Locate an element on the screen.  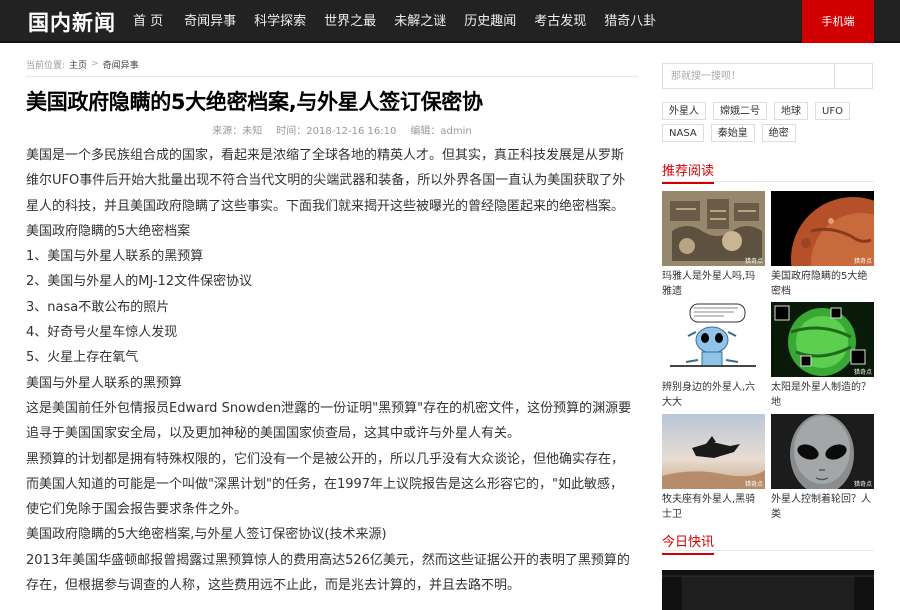
tag-nasa: NASA is located at coordinates (683, 133).